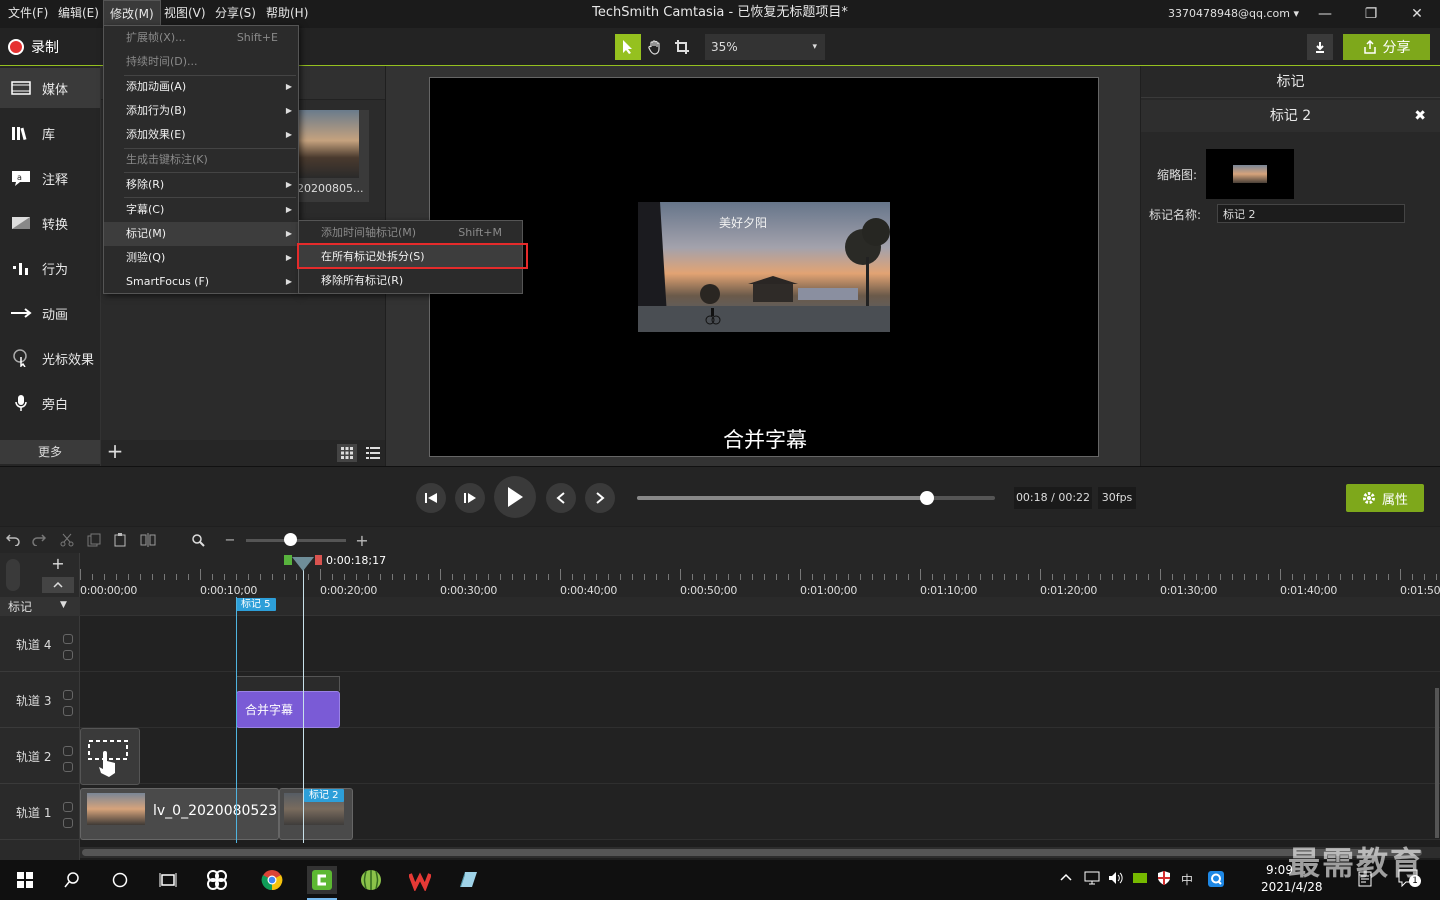  What do you see at coordinates (1325, 14) in the screenshot?
I see `minimize-button: —` at bounding box center [1325, 14].